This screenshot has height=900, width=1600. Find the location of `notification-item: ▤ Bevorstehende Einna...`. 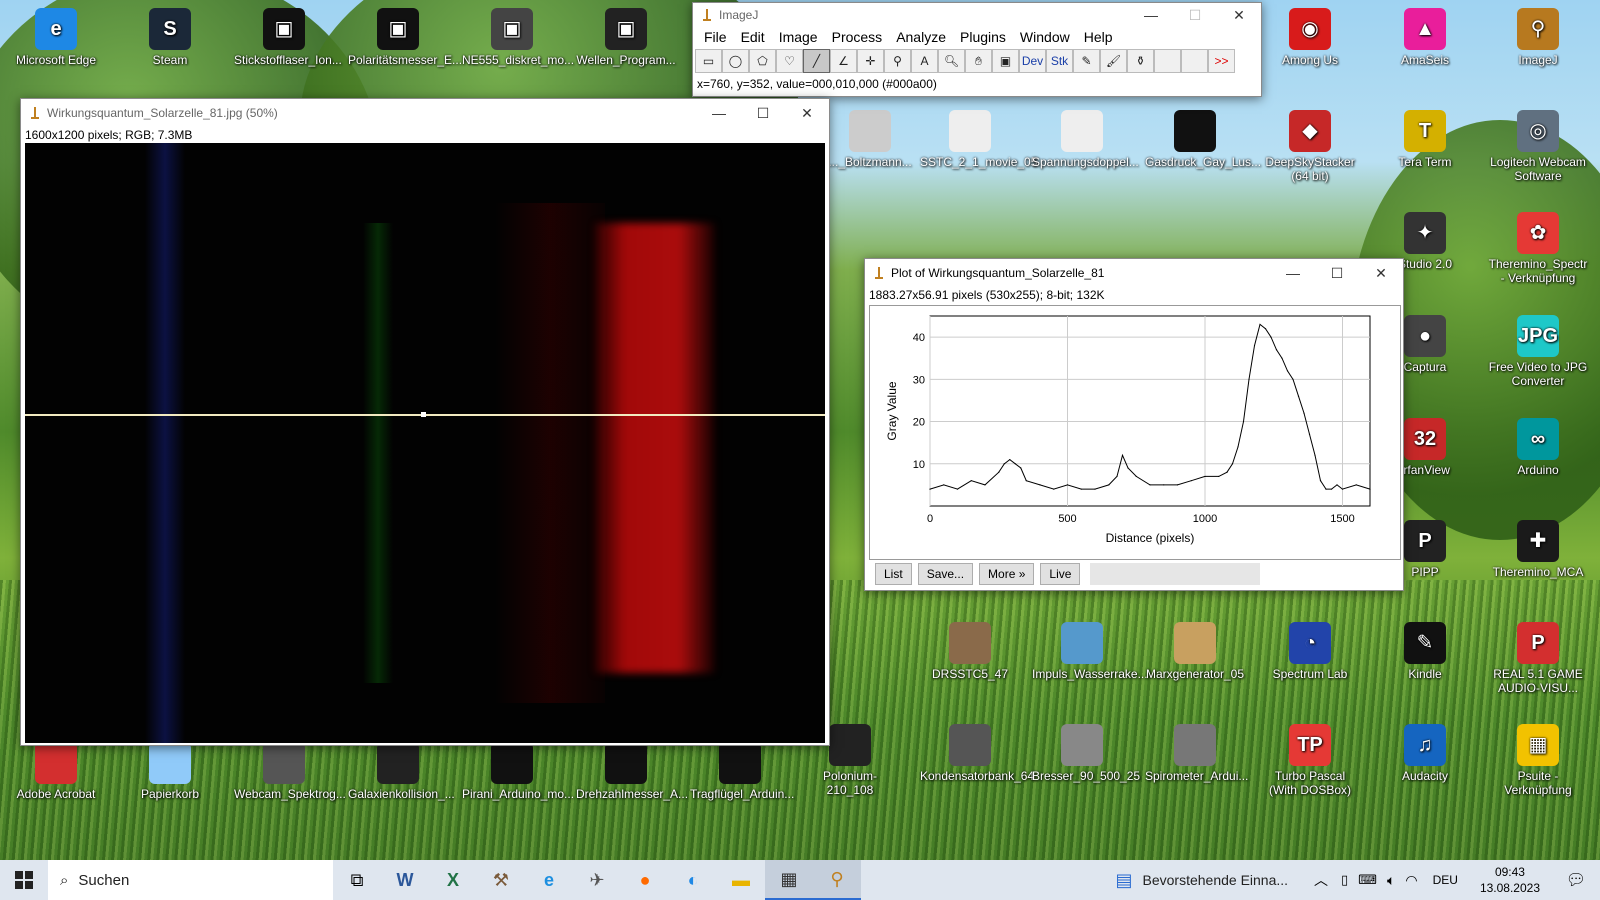

notification-item: ▤ Bevorstehende Einna... is located at coordinates (1201, 880).